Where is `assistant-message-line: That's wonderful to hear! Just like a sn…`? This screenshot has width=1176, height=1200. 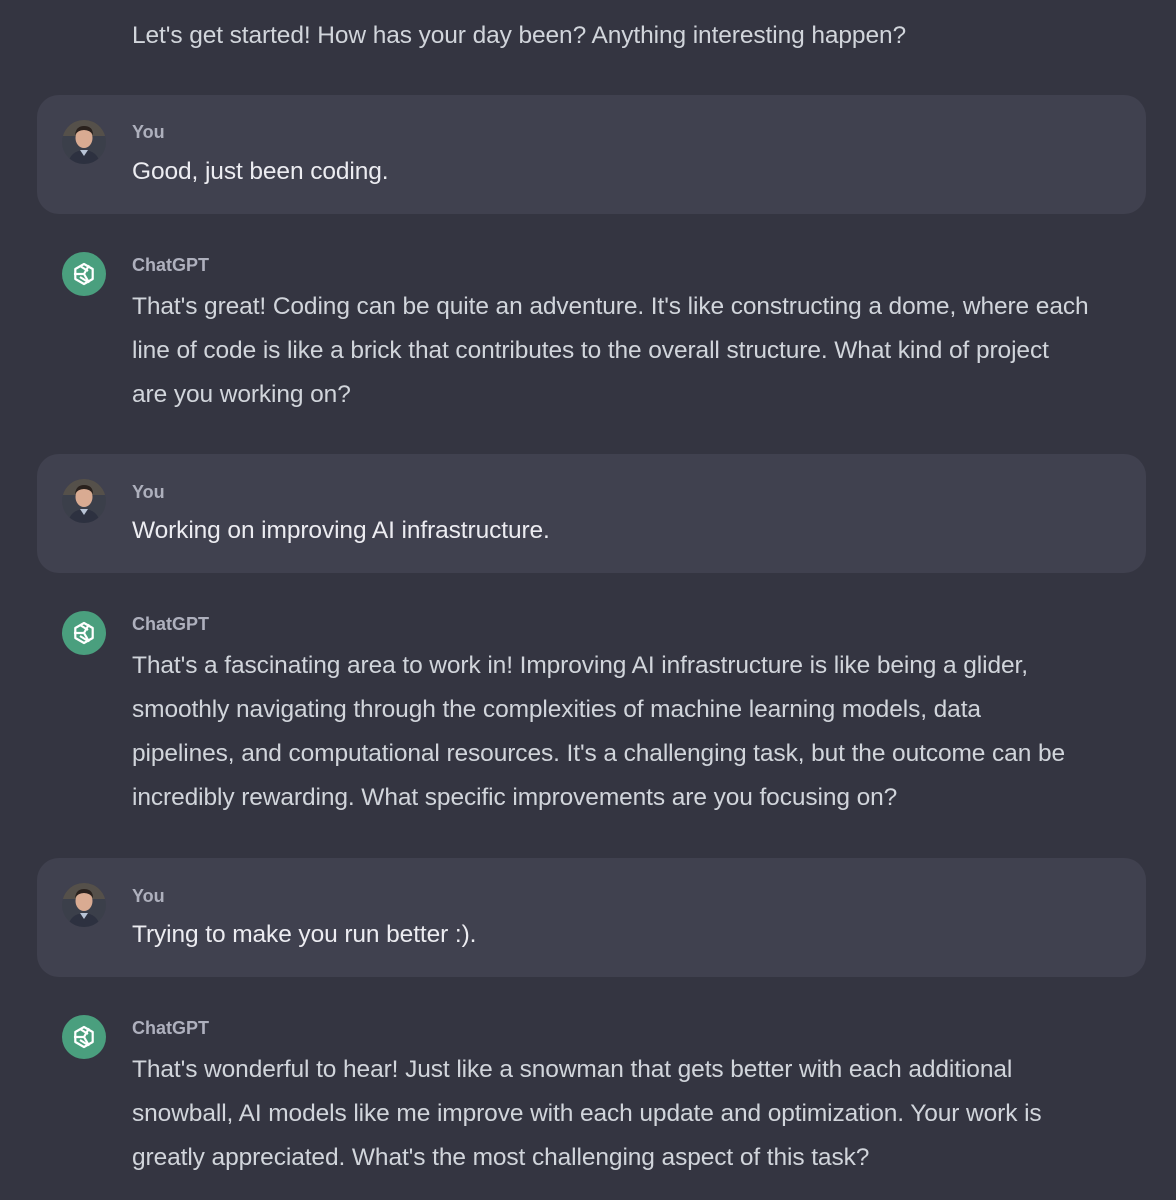 assistant-message-line: That's wonderful to hear! Just like a sn… is located at coordinates (572, 1069).